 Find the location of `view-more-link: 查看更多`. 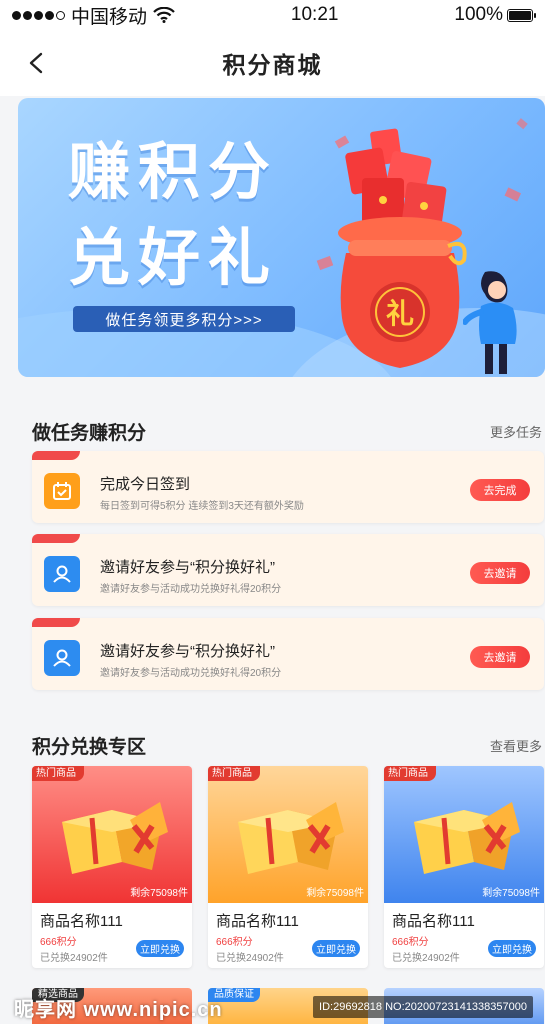

view-more-link: 查看更多 is located at coordinates (516, 745).